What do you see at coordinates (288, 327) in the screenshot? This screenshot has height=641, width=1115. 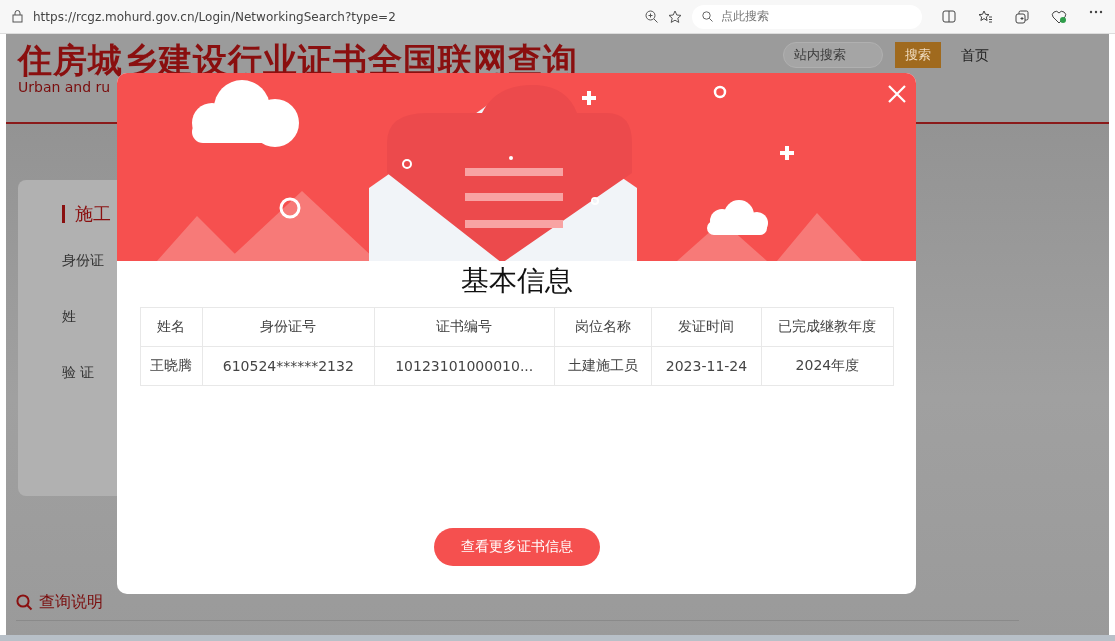 I see `column-header: 身份证号` at bounding box center [288, 327].